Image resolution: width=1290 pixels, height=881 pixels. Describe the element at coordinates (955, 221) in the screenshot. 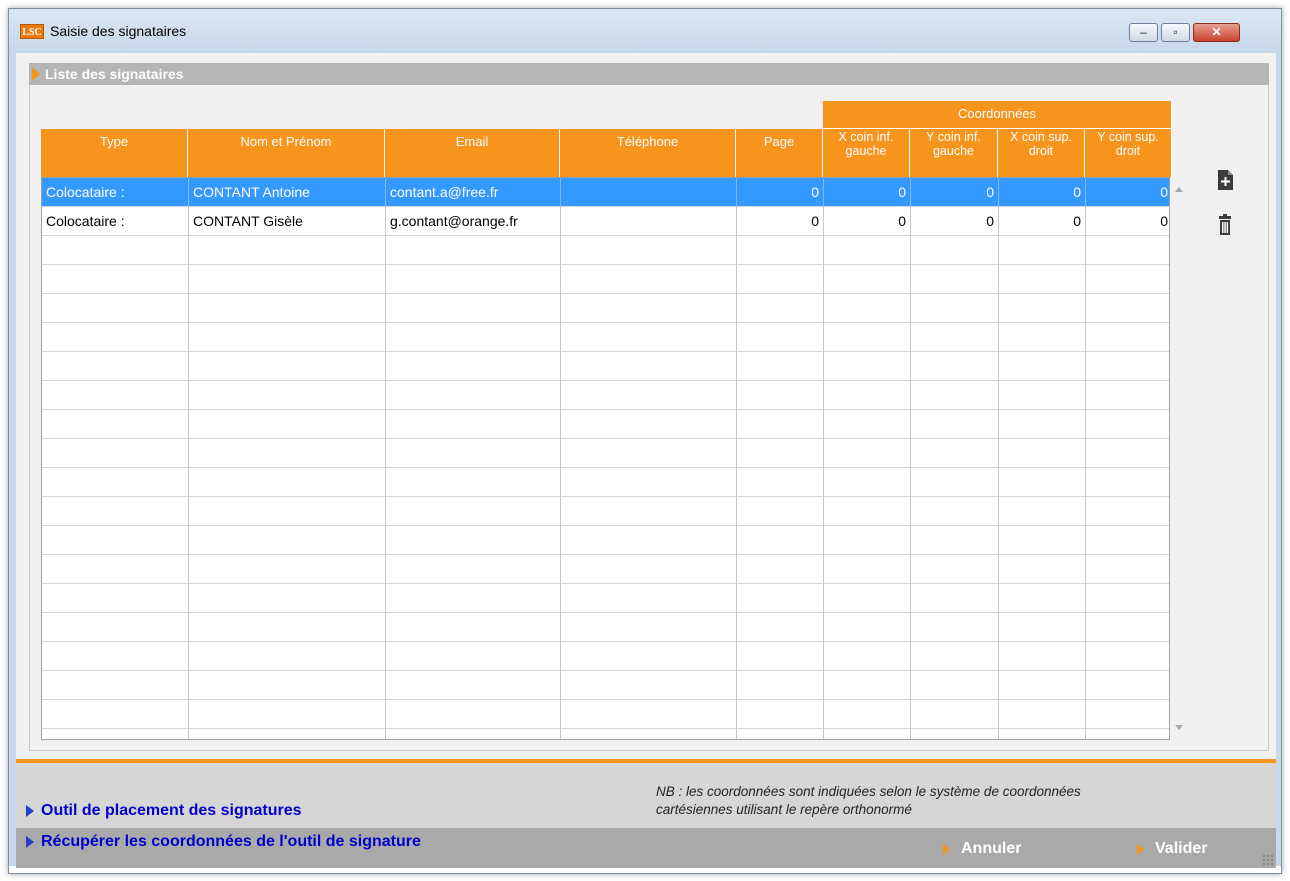

I see `cell-y-lower-left: 0` at that location.